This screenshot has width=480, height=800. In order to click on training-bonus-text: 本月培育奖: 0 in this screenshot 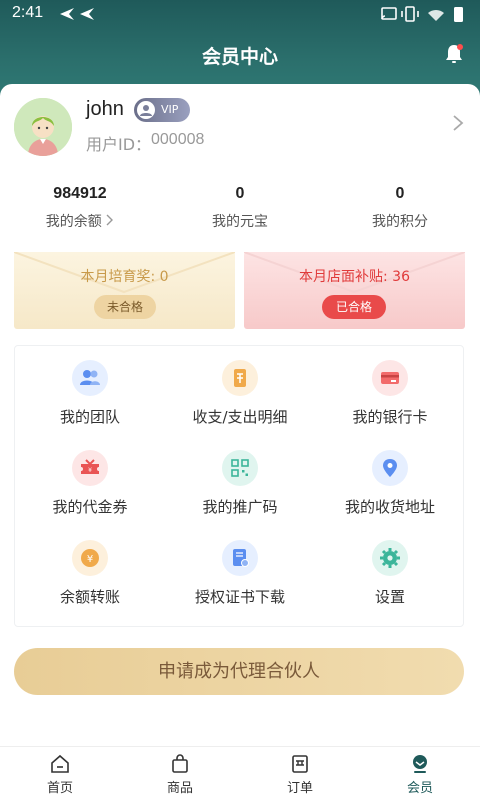, I will do `click(124, 277)`.